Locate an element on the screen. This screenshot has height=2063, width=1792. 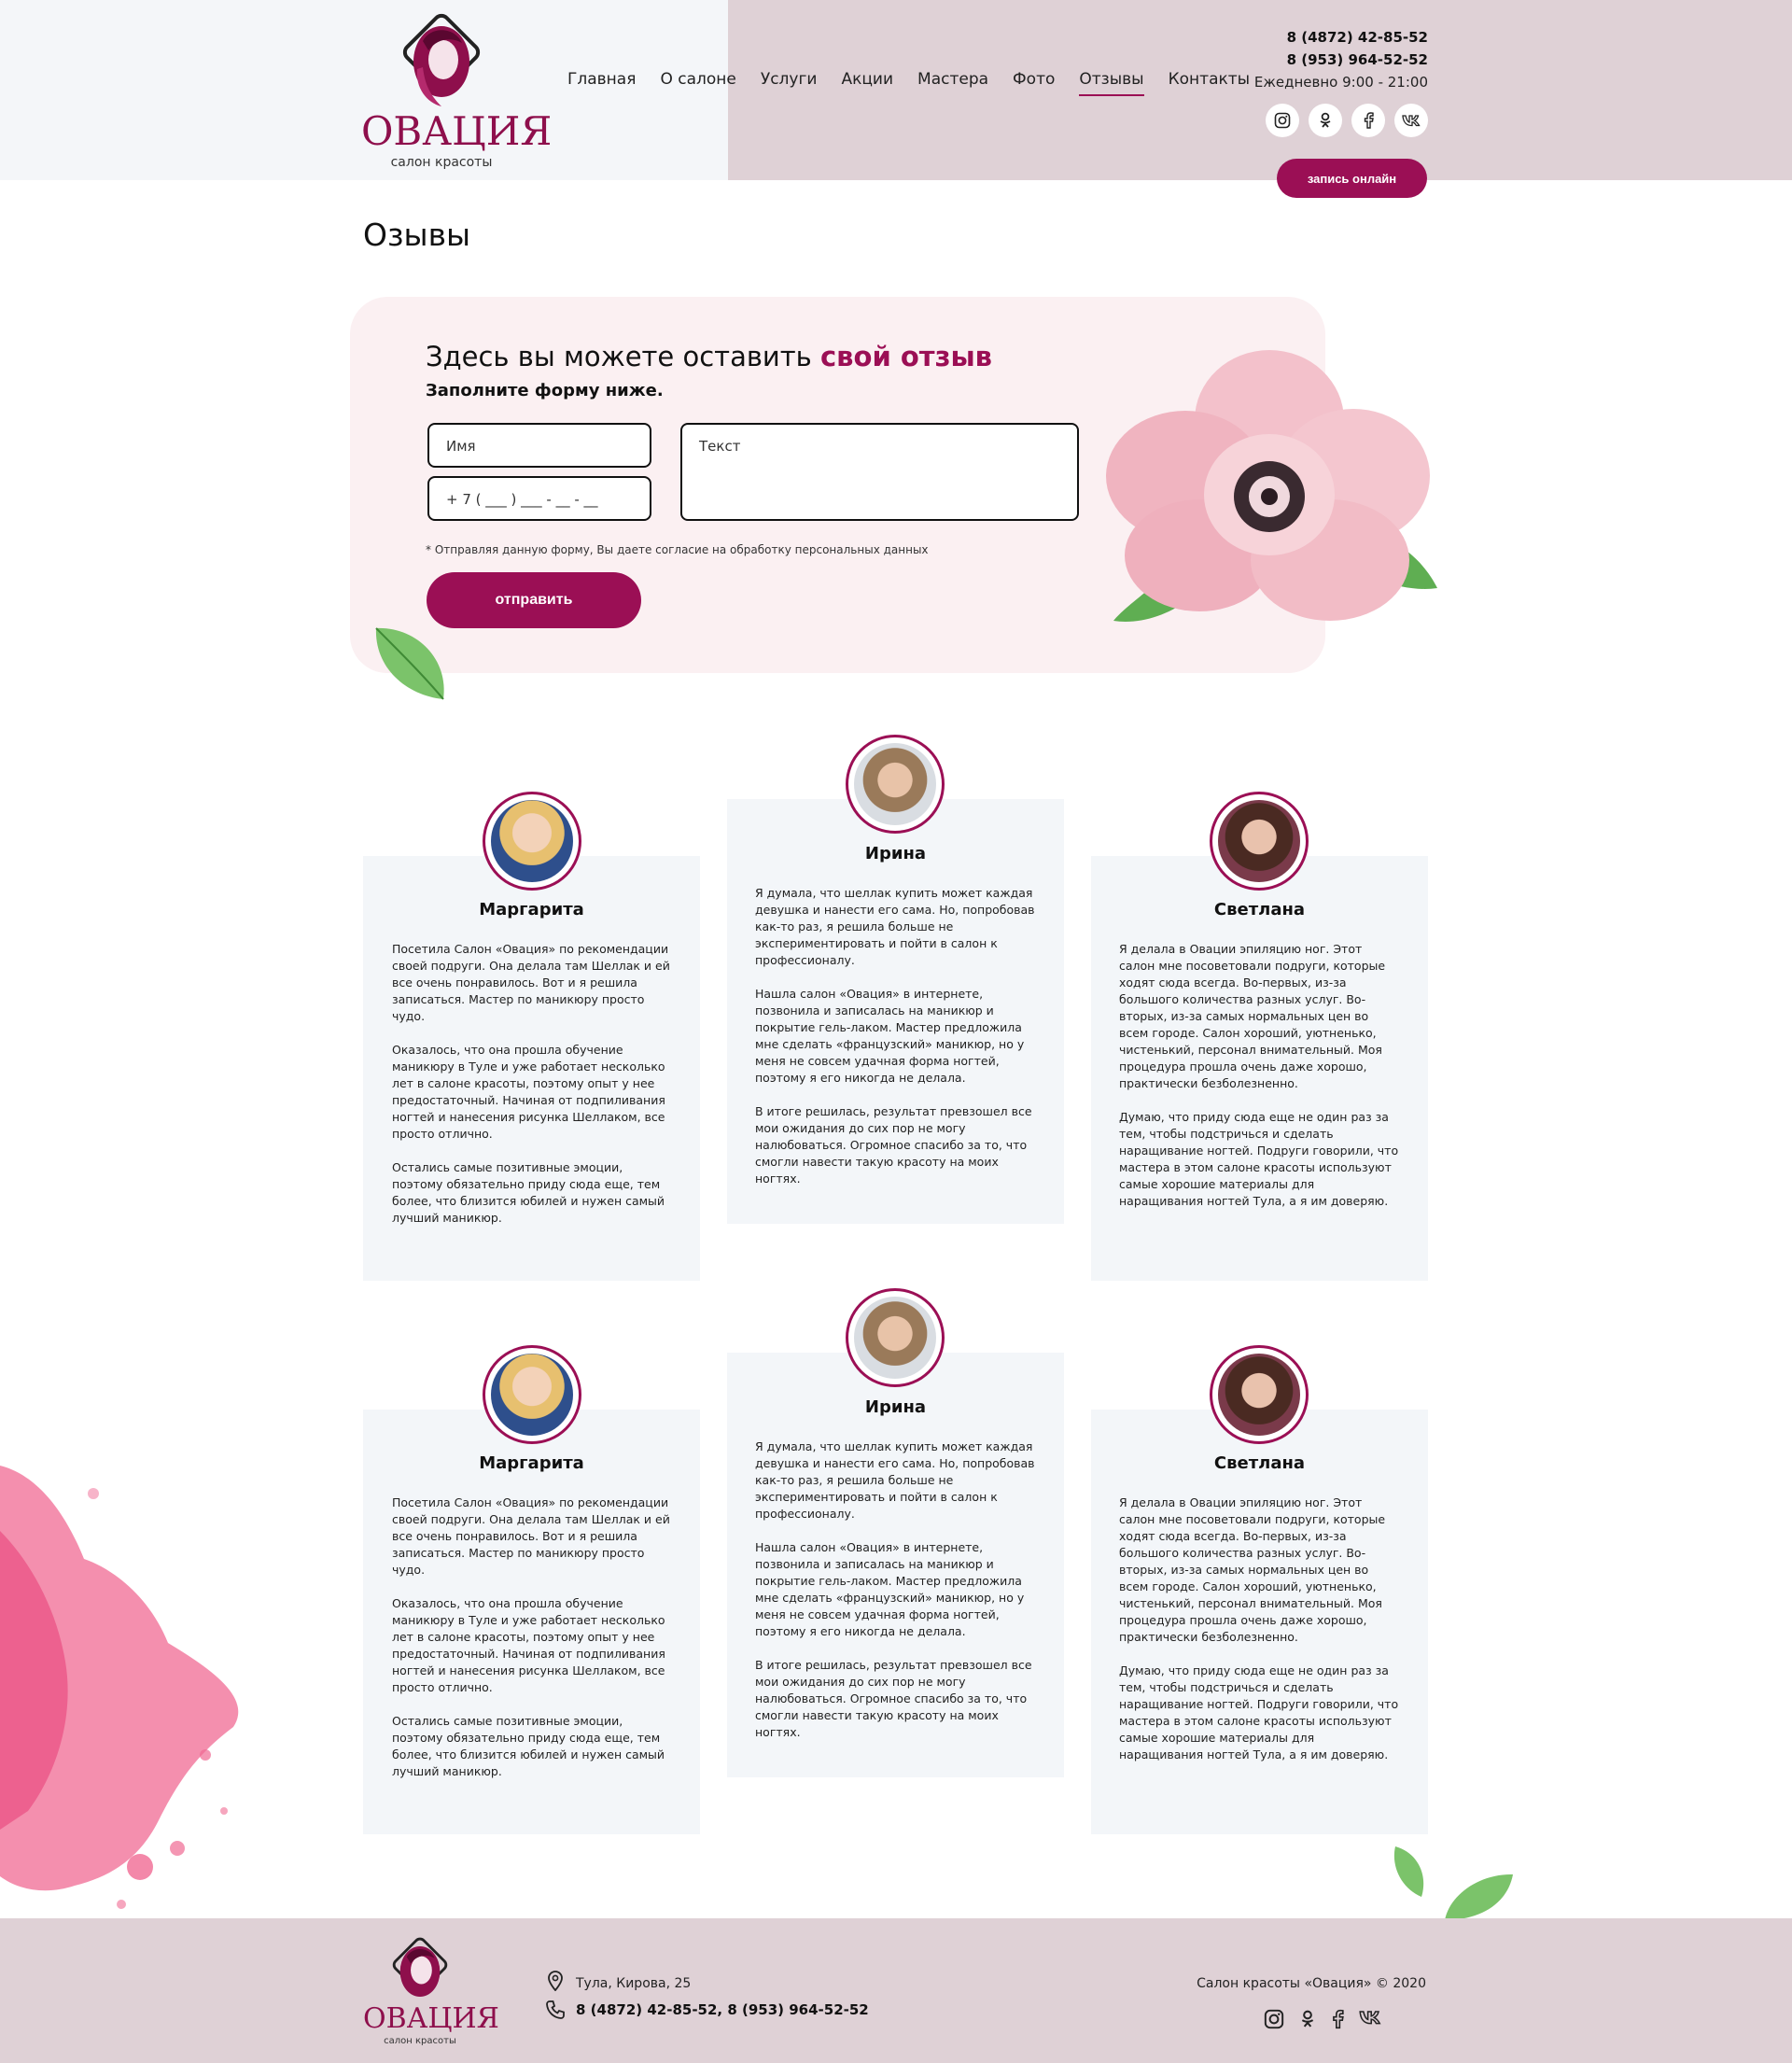
phone-icon is located at coordinates (555, 2009).